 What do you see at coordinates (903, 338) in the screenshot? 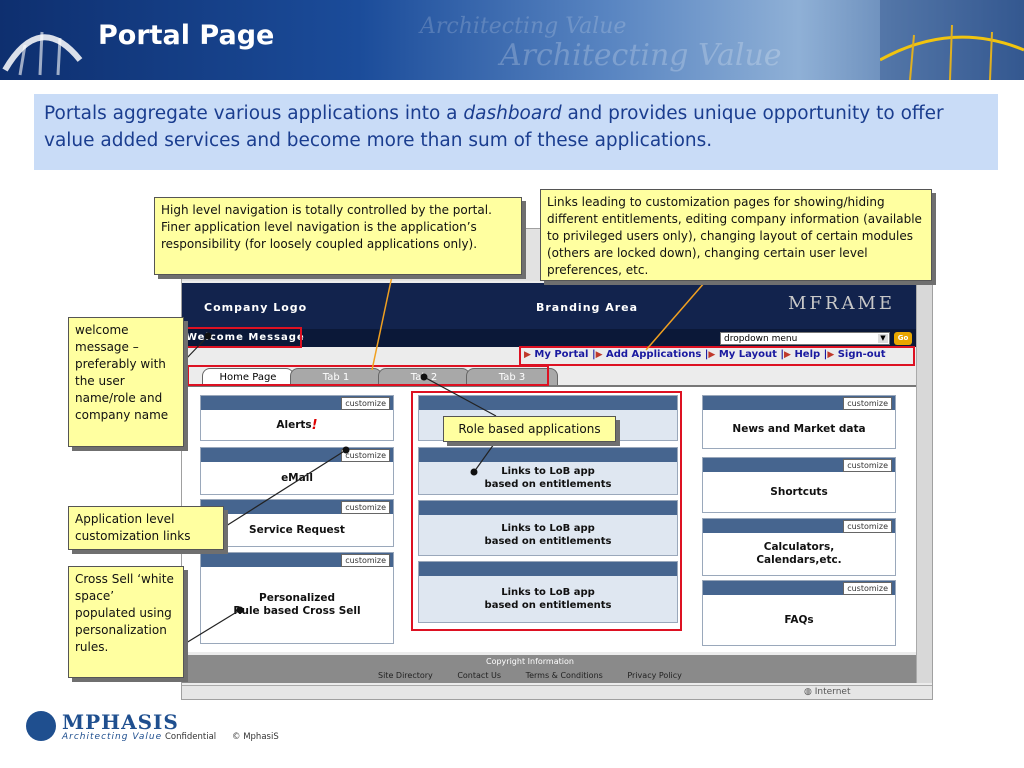
I see `go-button: Go` at bounding box center [903, 338].